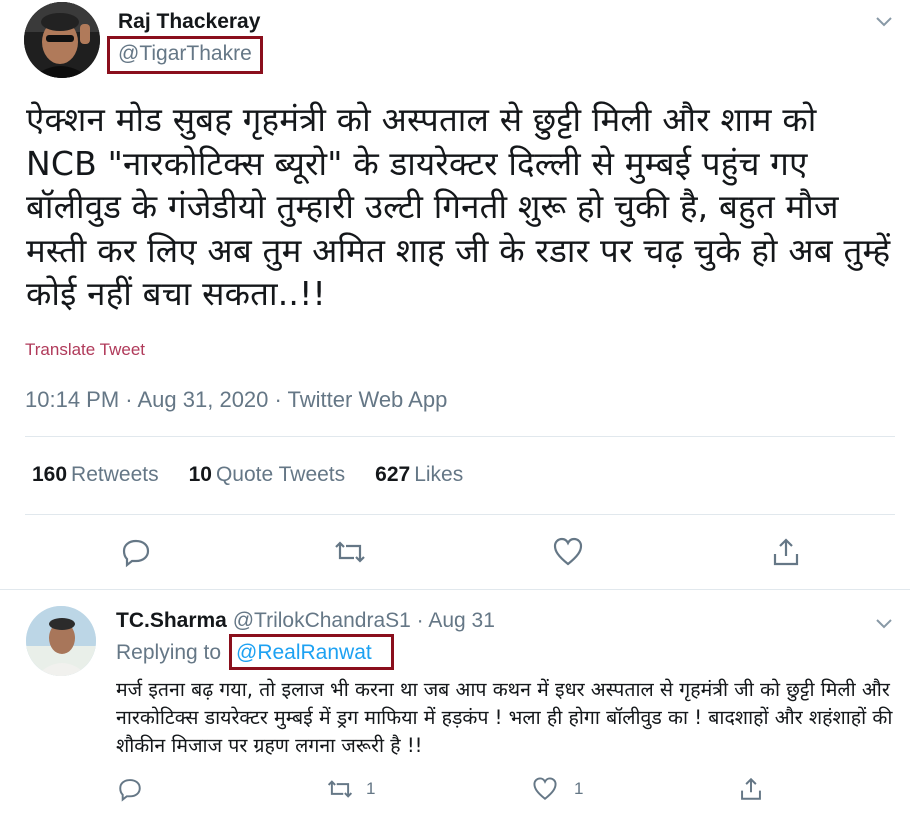 Image resolution: width=910 pixels, height=826 pixels. I want to click on author-name: Raj Thackeray, so click(189, 22).